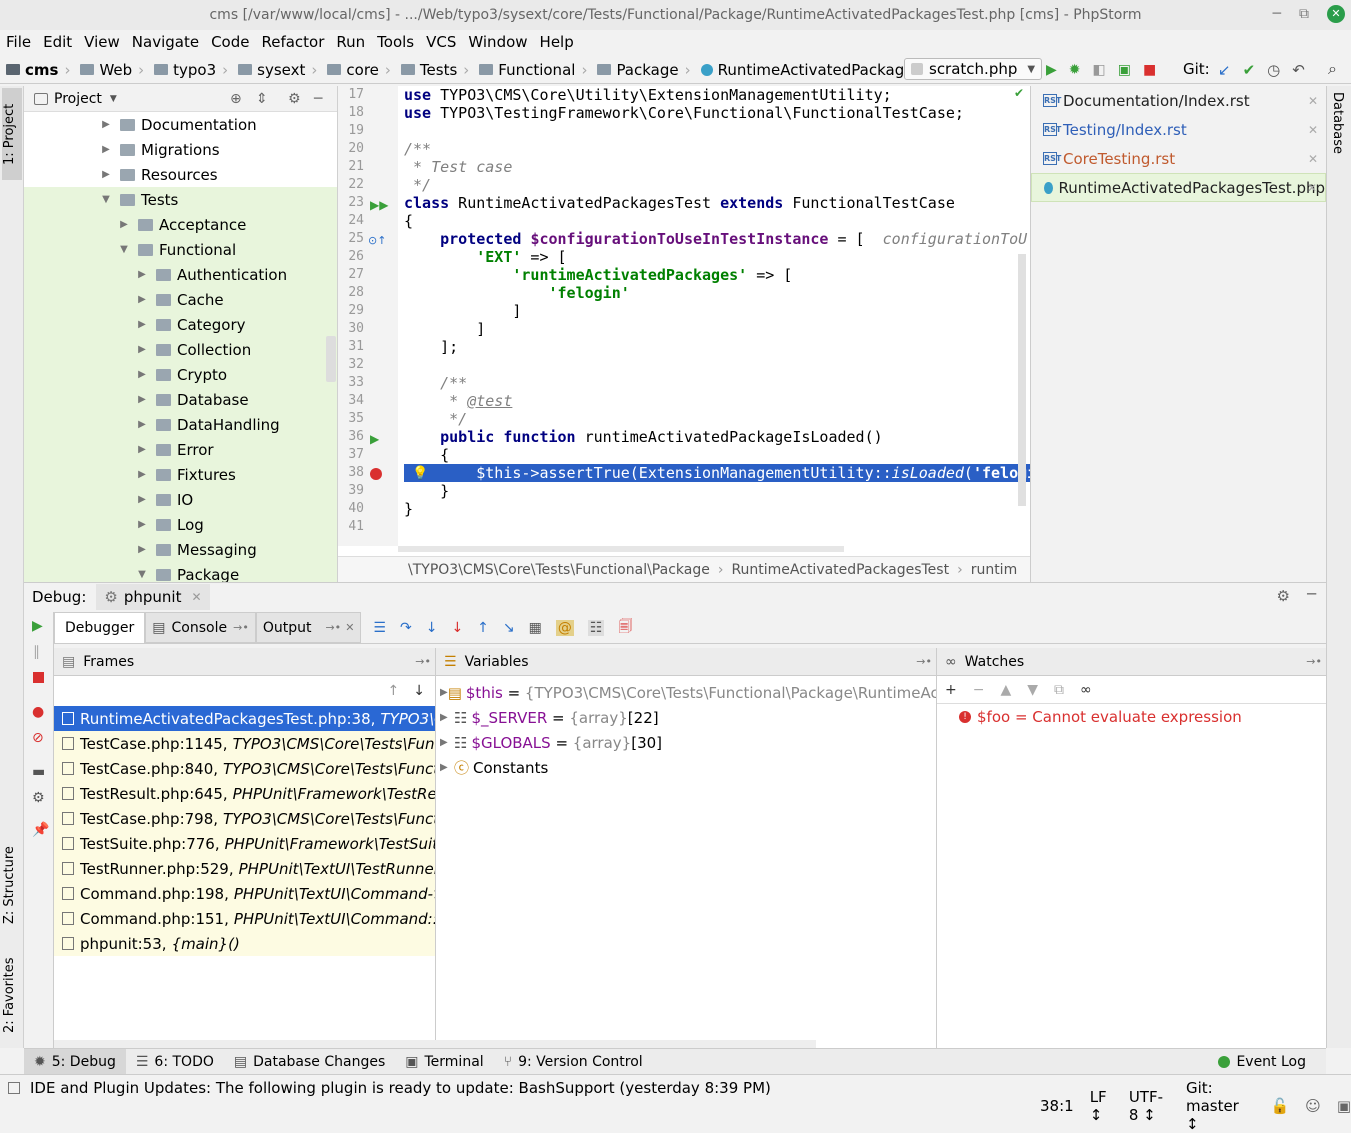  I want to click on breadcrumb-item: sysext ›, so click(276, 70).